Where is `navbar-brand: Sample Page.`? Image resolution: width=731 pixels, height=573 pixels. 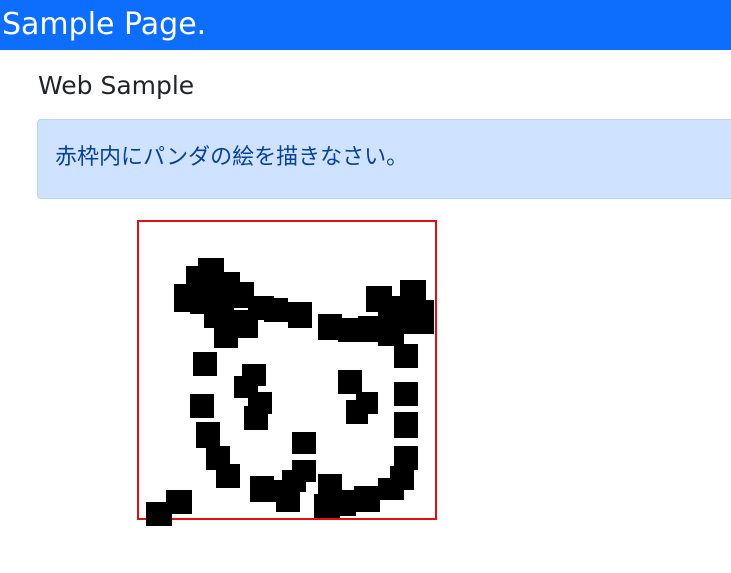 navbar-brand: Sample Page. is located at coordinates (104, 25).